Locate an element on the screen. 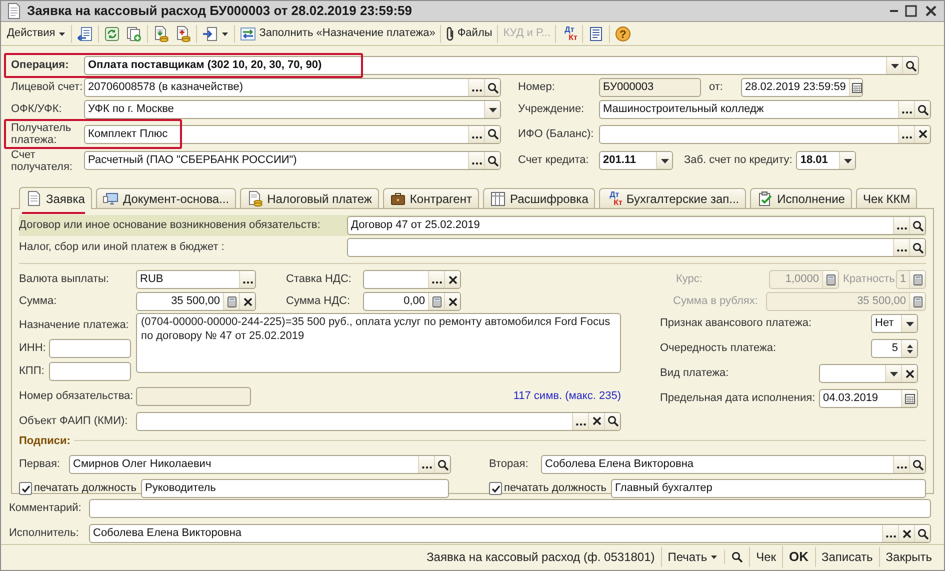 The width and height of the screenshot is (945, 571). input-field: Расчетный (ПАО "СБЕРБАНК РОССИИ") is located at coordinates (292, 160).